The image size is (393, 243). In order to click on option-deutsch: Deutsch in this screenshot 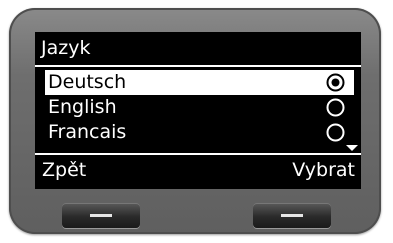, I will do `click(199, 82)`.